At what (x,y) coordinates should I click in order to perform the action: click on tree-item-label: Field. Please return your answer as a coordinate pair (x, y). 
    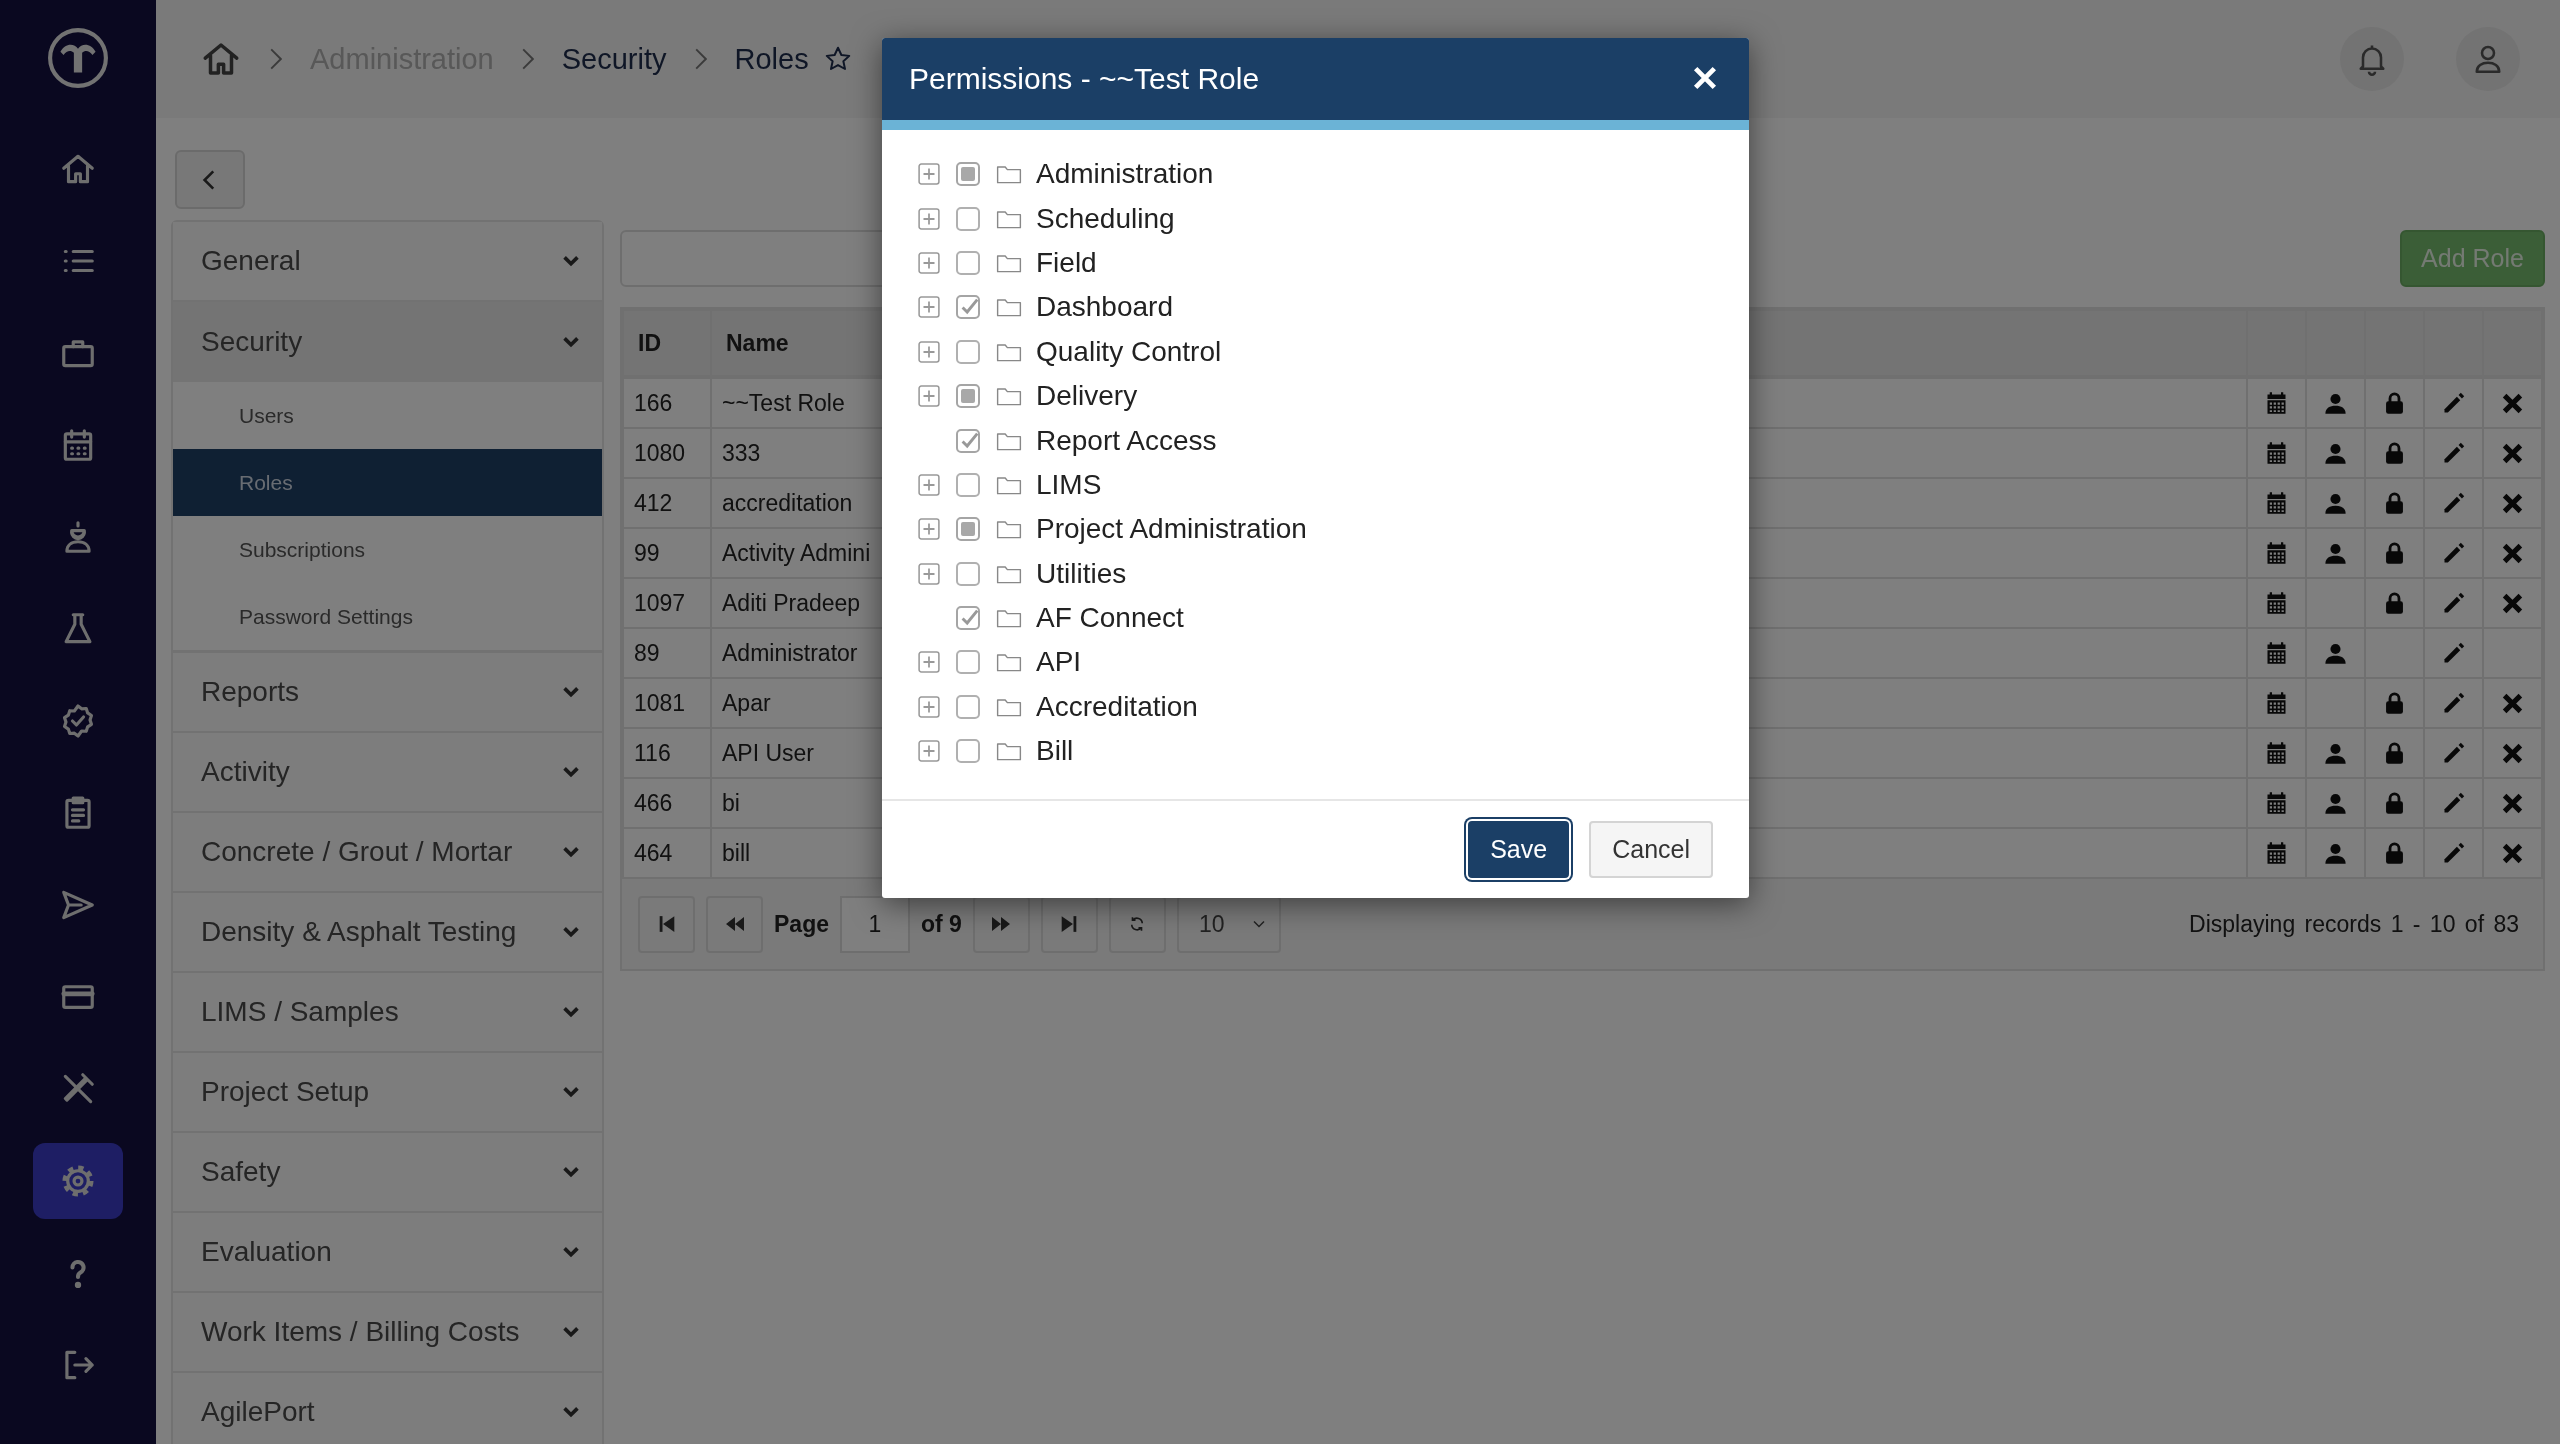
    Looking at the image, I should click on (1066, 262).